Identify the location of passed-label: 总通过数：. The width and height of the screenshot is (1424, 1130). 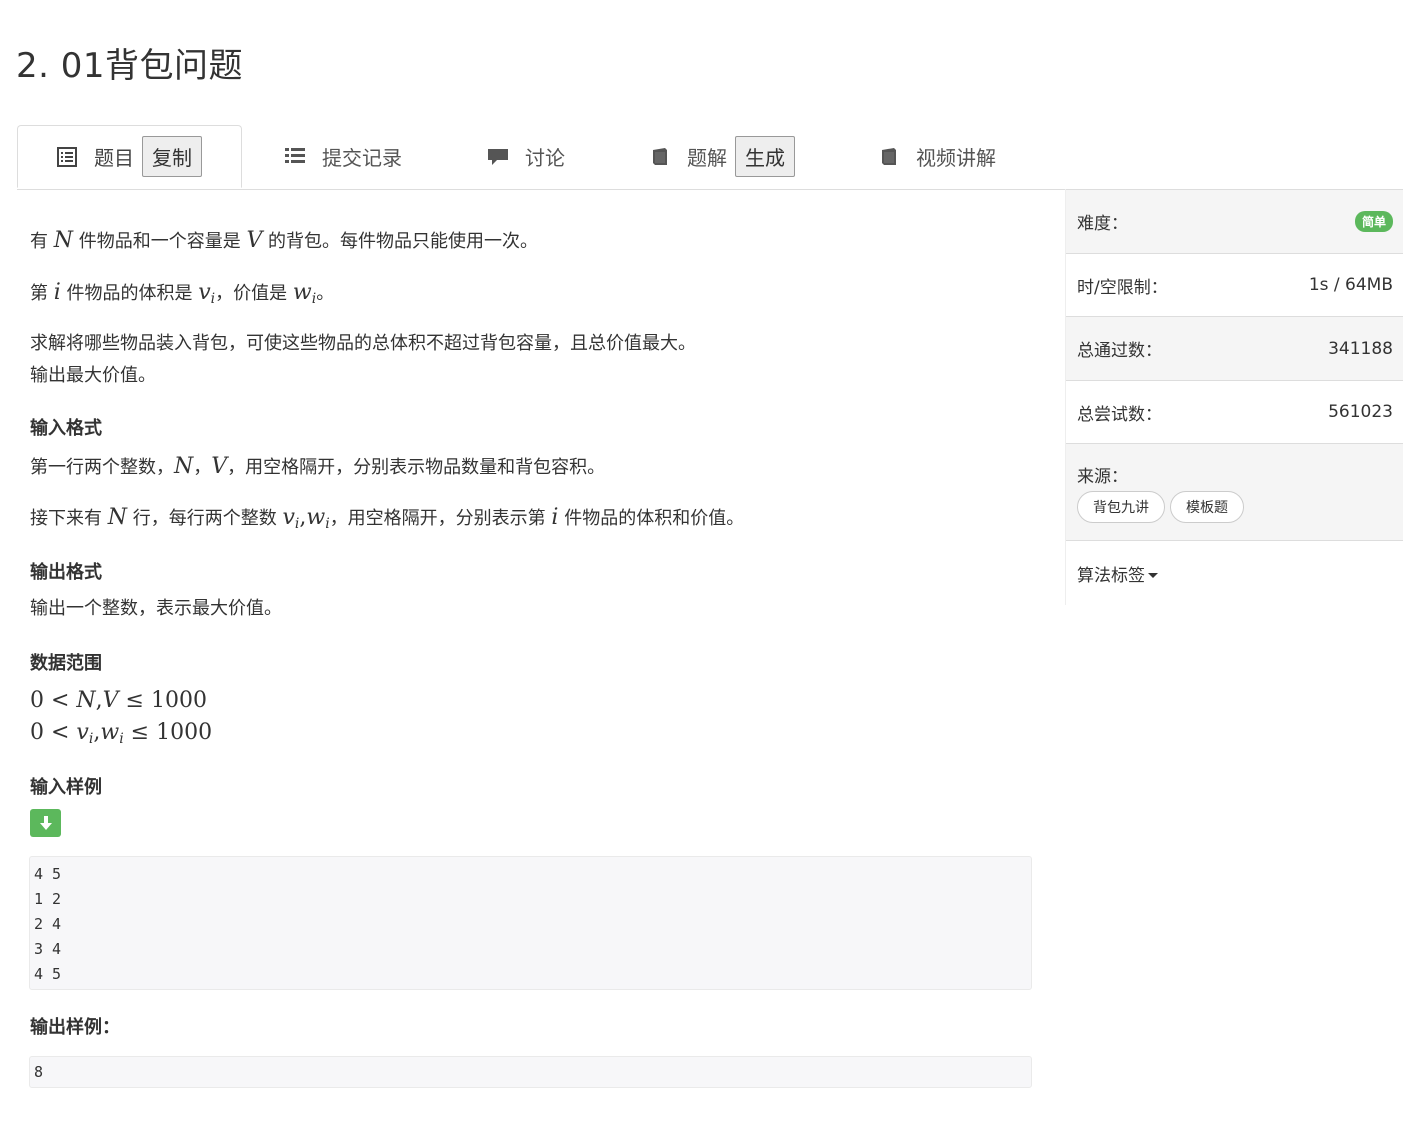
(1119, 351).